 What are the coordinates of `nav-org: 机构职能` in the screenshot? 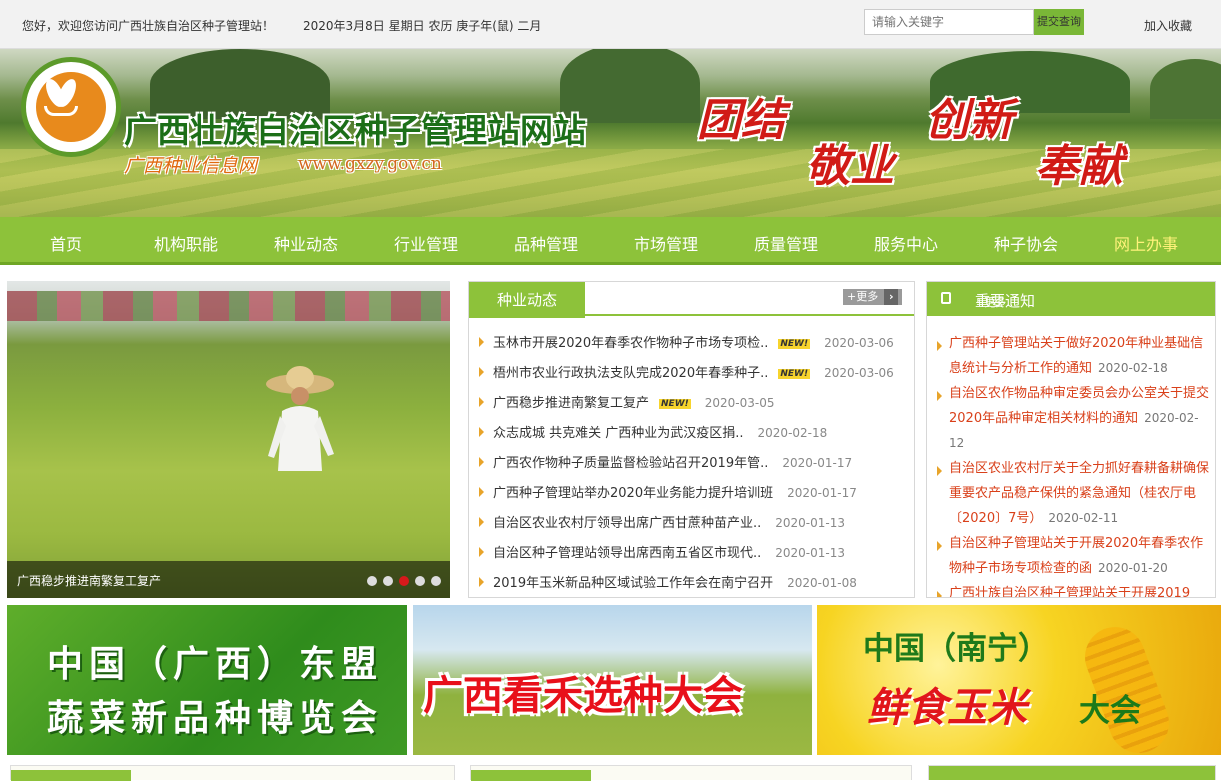 It's located at (186, 243).